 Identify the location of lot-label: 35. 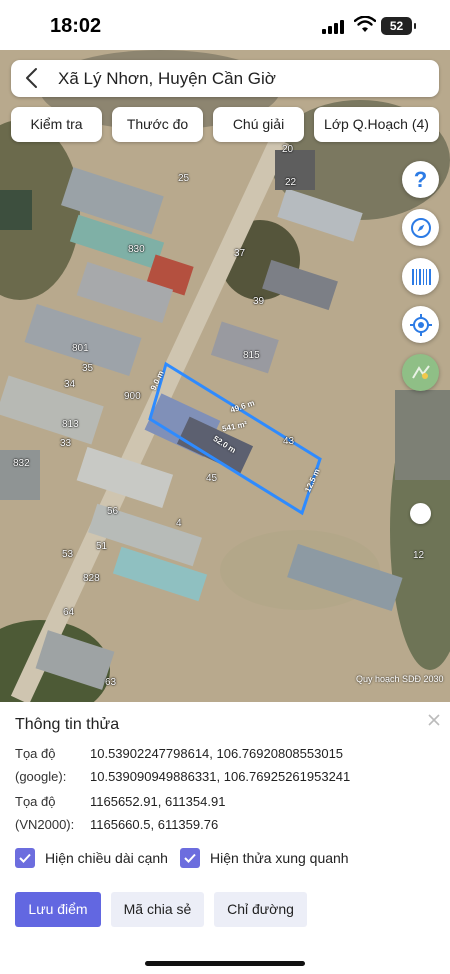
(88, 368).